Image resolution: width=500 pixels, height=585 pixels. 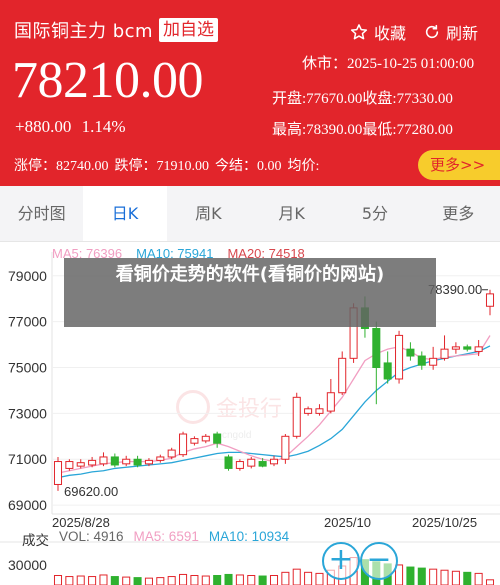 What do you see at coordinates (27, 505) in the screenshot?
I see `y-tick-label: 69000` at bounding box center [27, 505].